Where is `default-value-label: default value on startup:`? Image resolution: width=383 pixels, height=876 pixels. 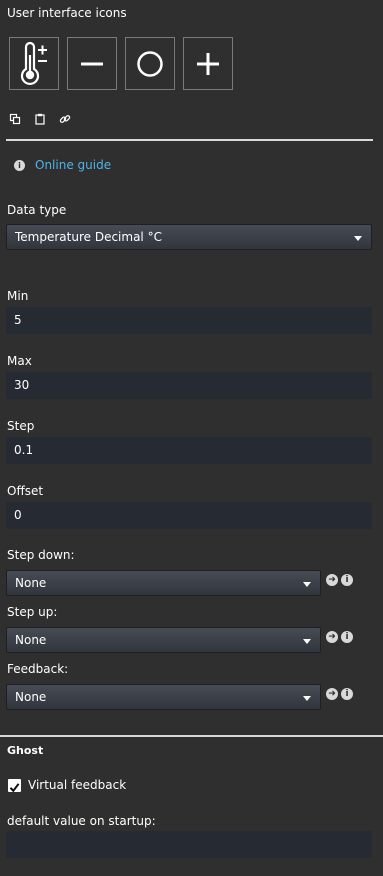 default-value-label: default value on startup: is located at coordinates (81, 821).